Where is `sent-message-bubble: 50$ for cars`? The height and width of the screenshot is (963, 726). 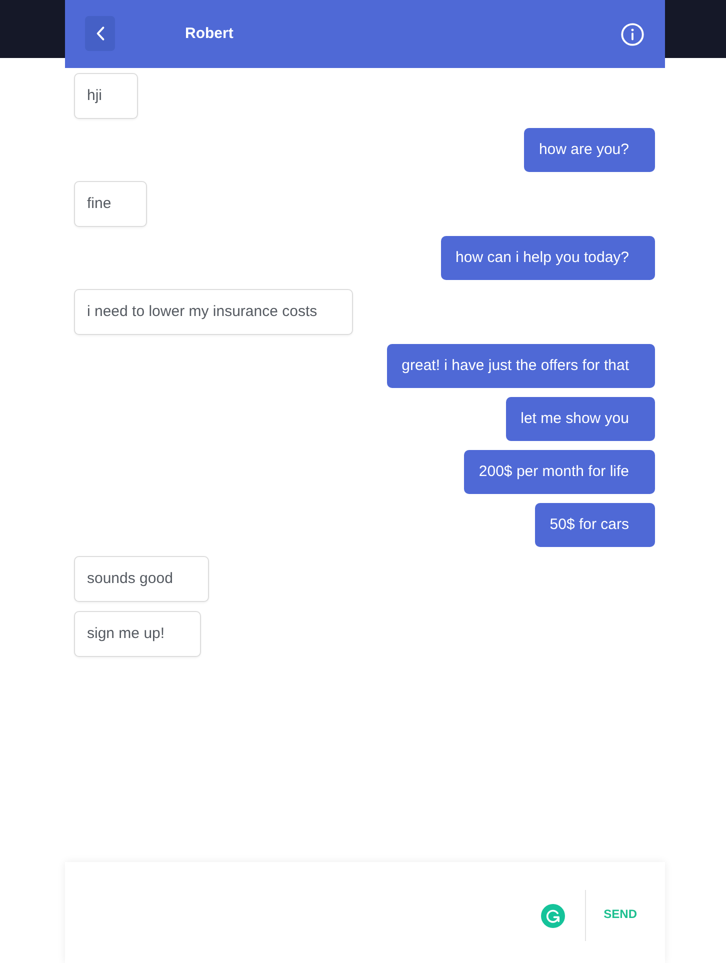
sent-message-bubble: 50$ for cars is located at coordinates (594, 525).